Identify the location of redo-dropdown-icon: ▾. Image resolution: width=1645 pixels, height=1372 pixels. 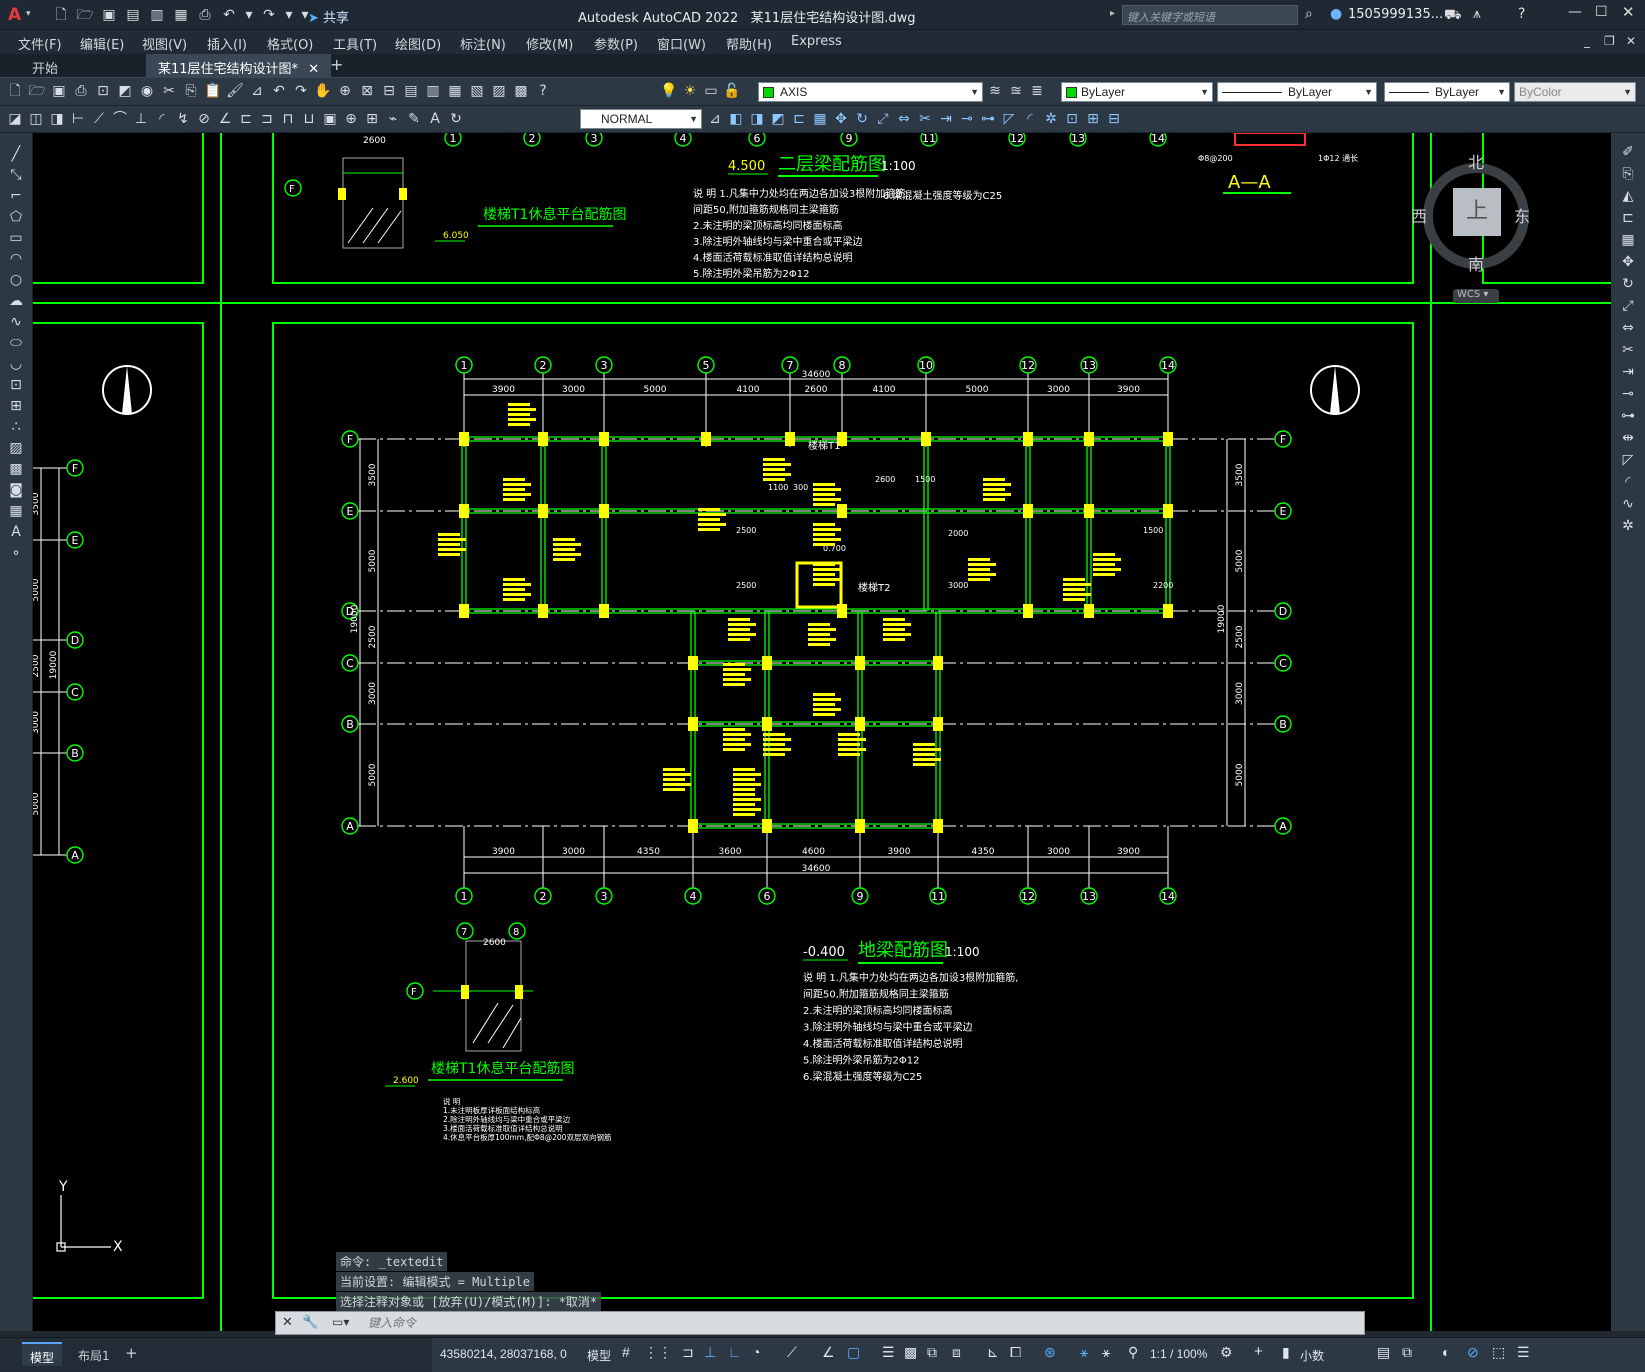
(289, 15).